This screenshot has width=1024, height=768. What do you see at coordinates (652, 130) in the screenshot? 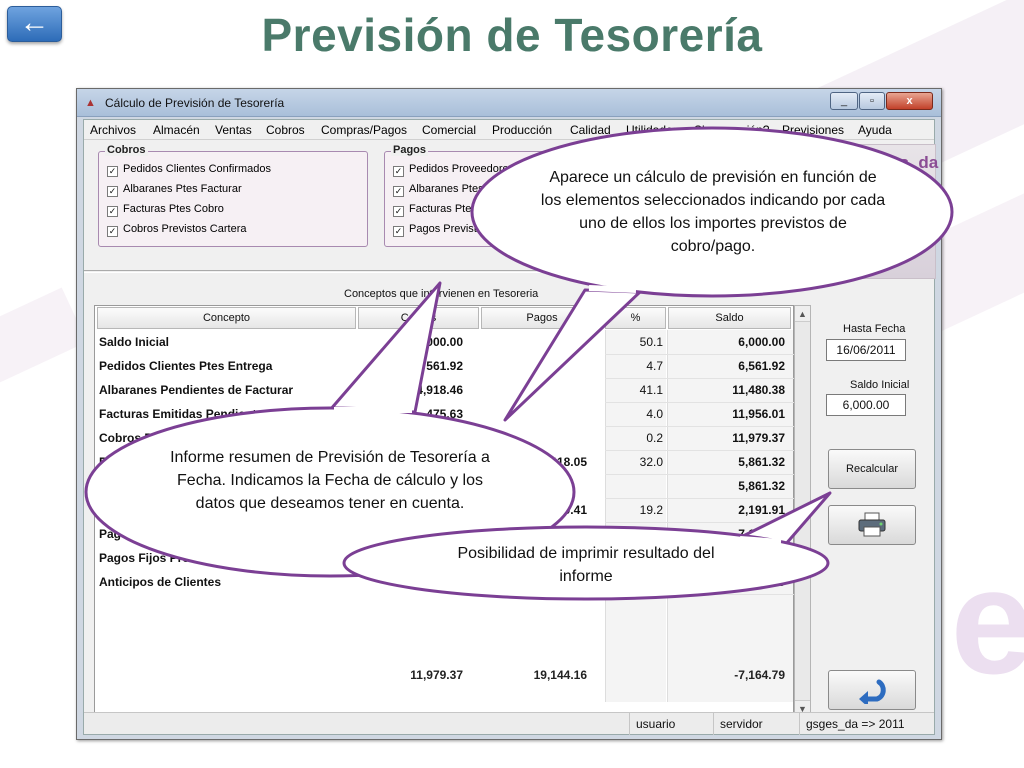
I see `menu-utilidades: Utilidades` at bounding box center [652, 130].